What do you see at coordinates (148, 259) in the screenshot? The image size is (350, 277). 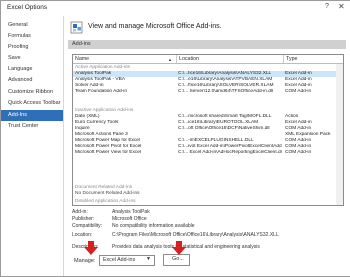 I see `chevron-down-icon: ▼` at bounding box center [148, 259].